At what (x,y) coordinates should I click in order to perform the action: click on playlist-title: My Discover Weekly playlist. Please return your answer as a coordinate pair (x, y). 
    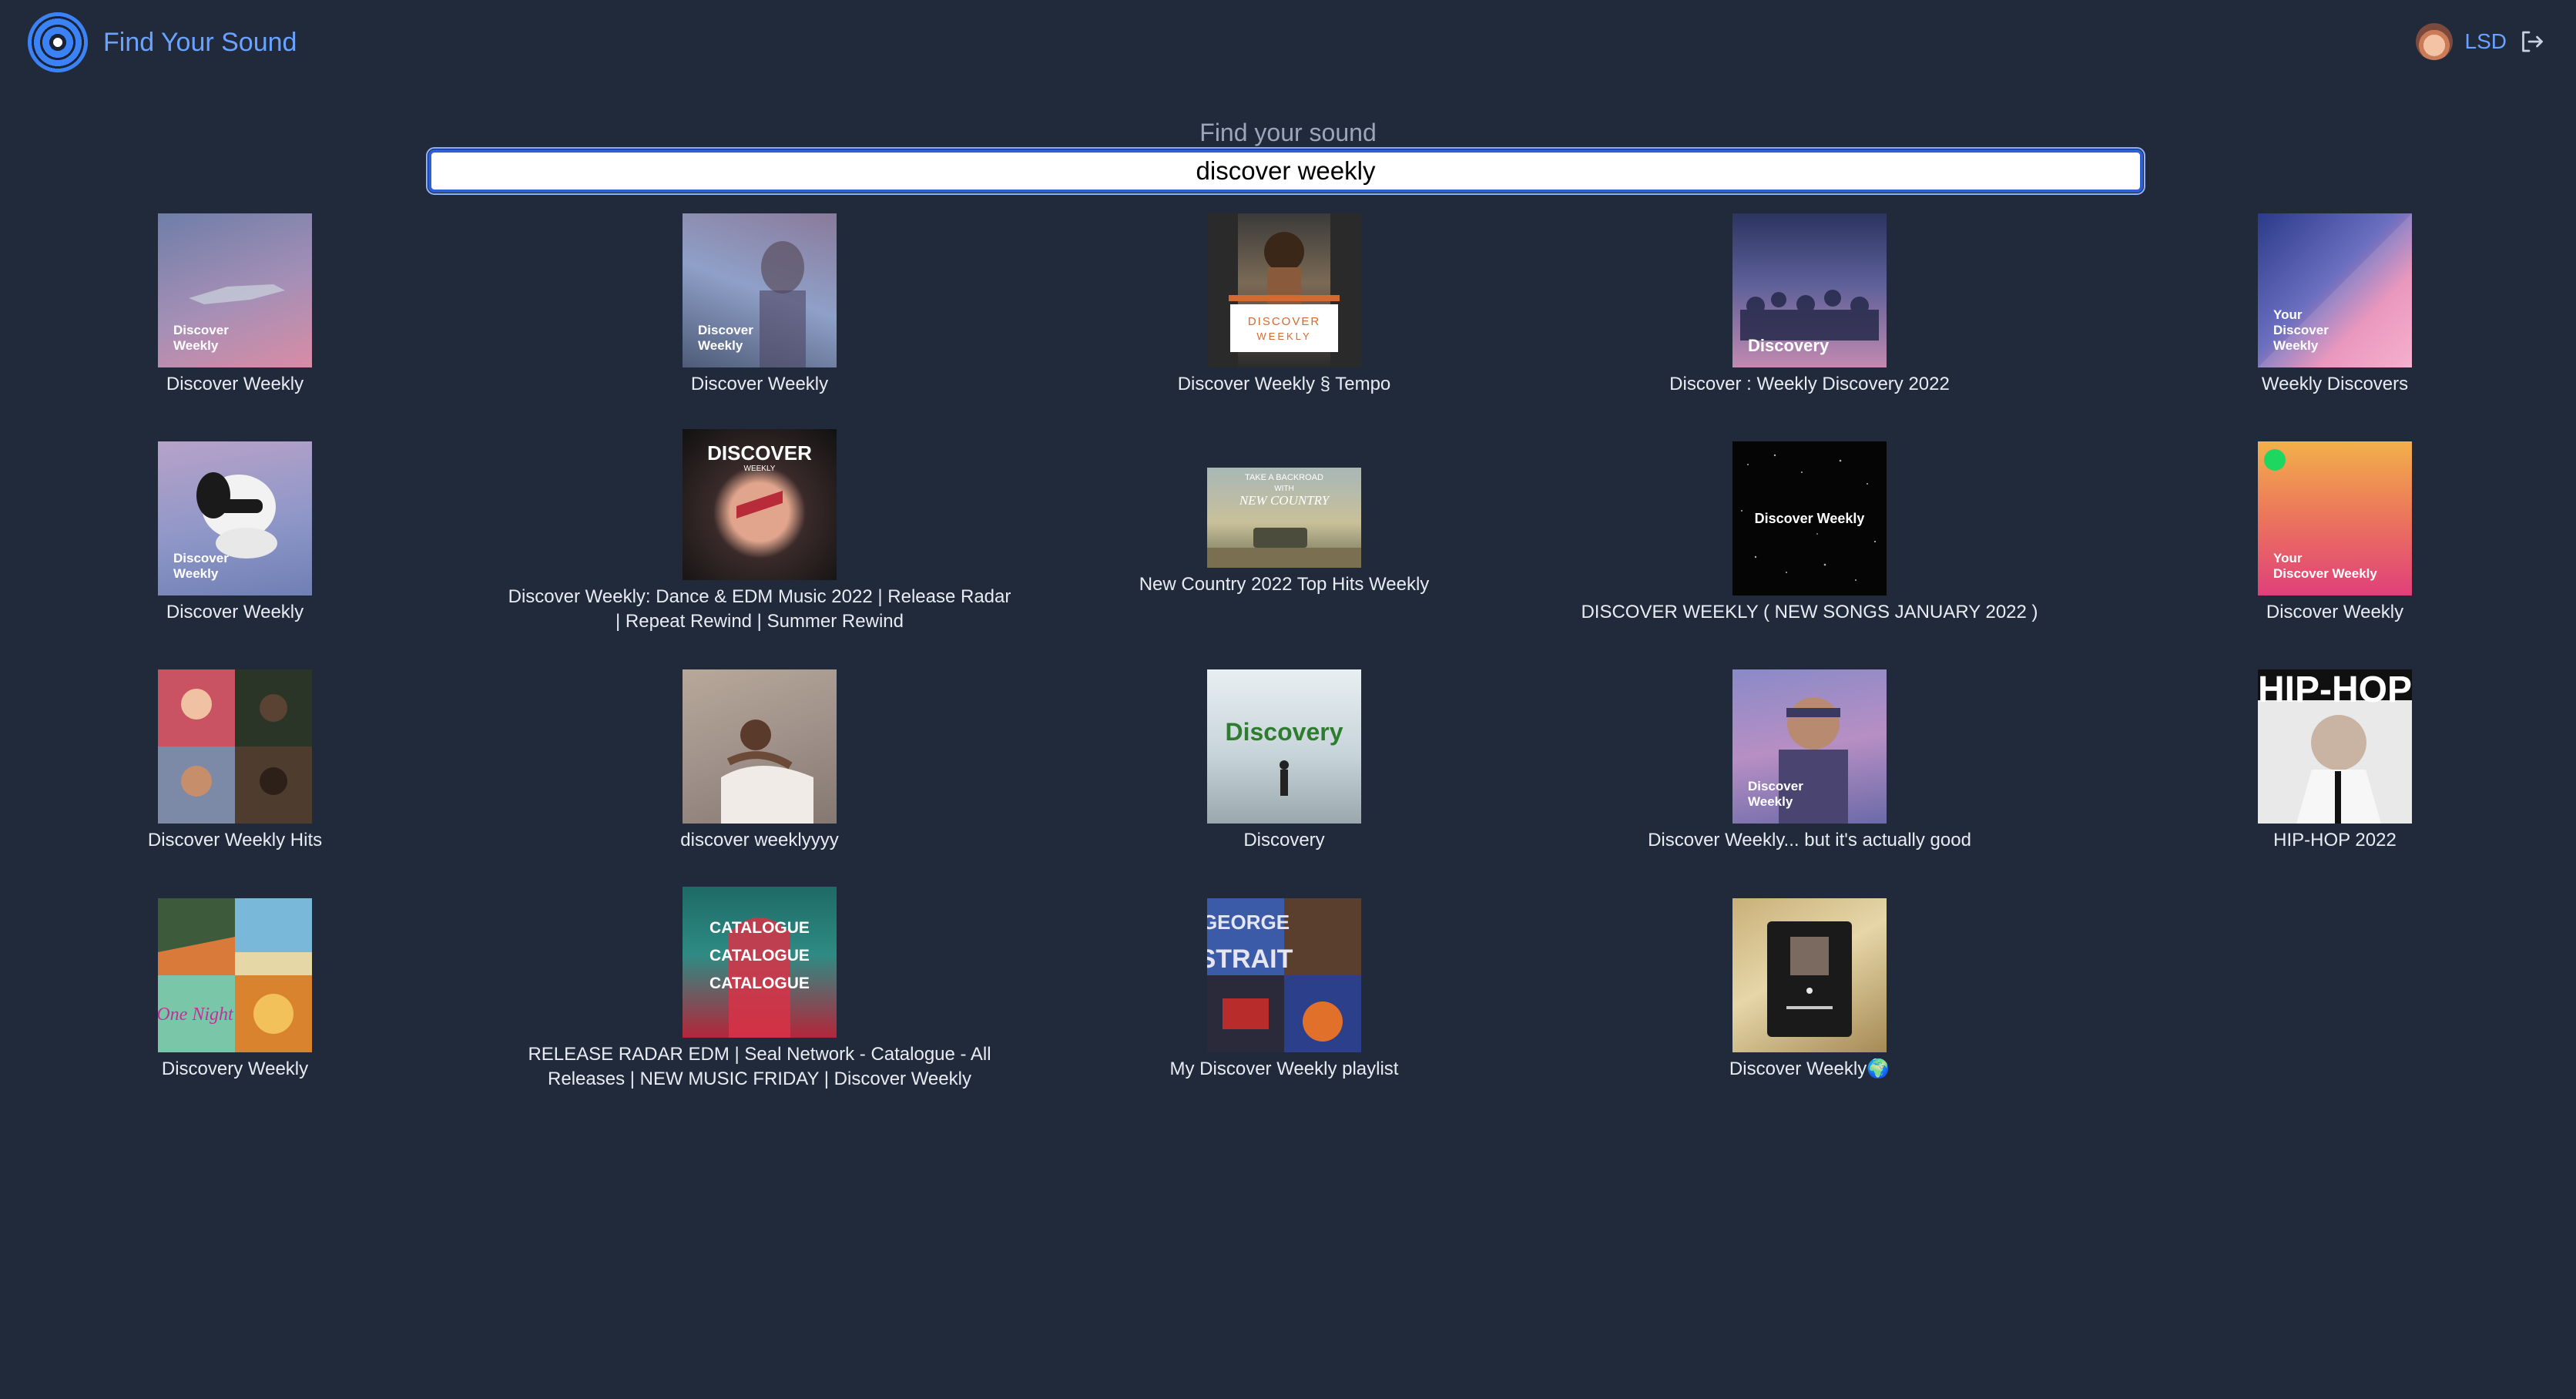
    Looking at the image, I should click on (1284, 1068).